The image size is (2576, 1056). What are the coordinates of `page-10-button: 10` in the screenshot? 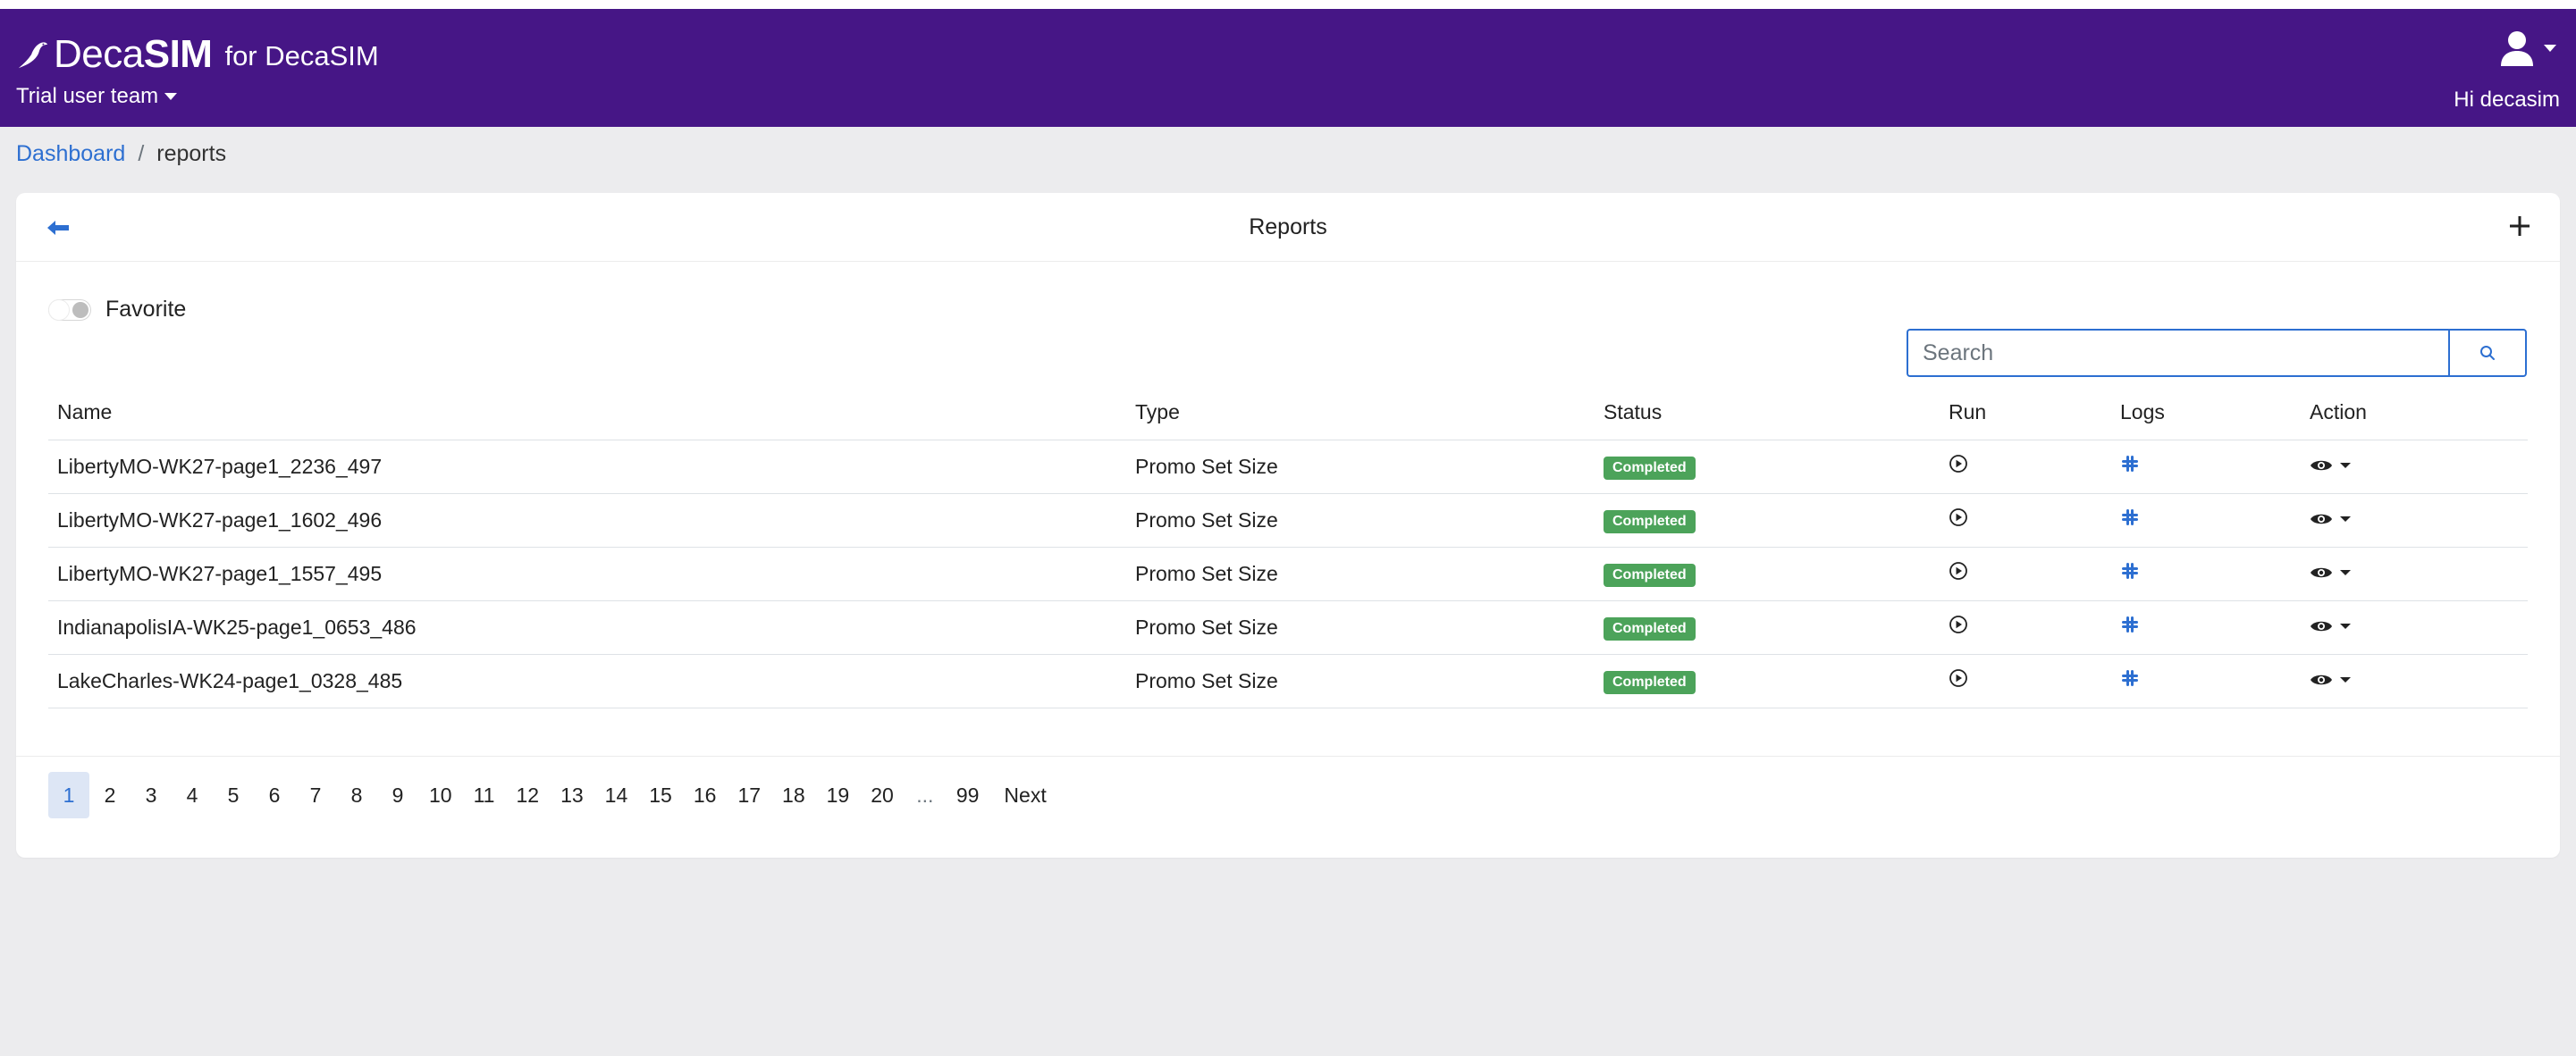 It's located at (441, 795).